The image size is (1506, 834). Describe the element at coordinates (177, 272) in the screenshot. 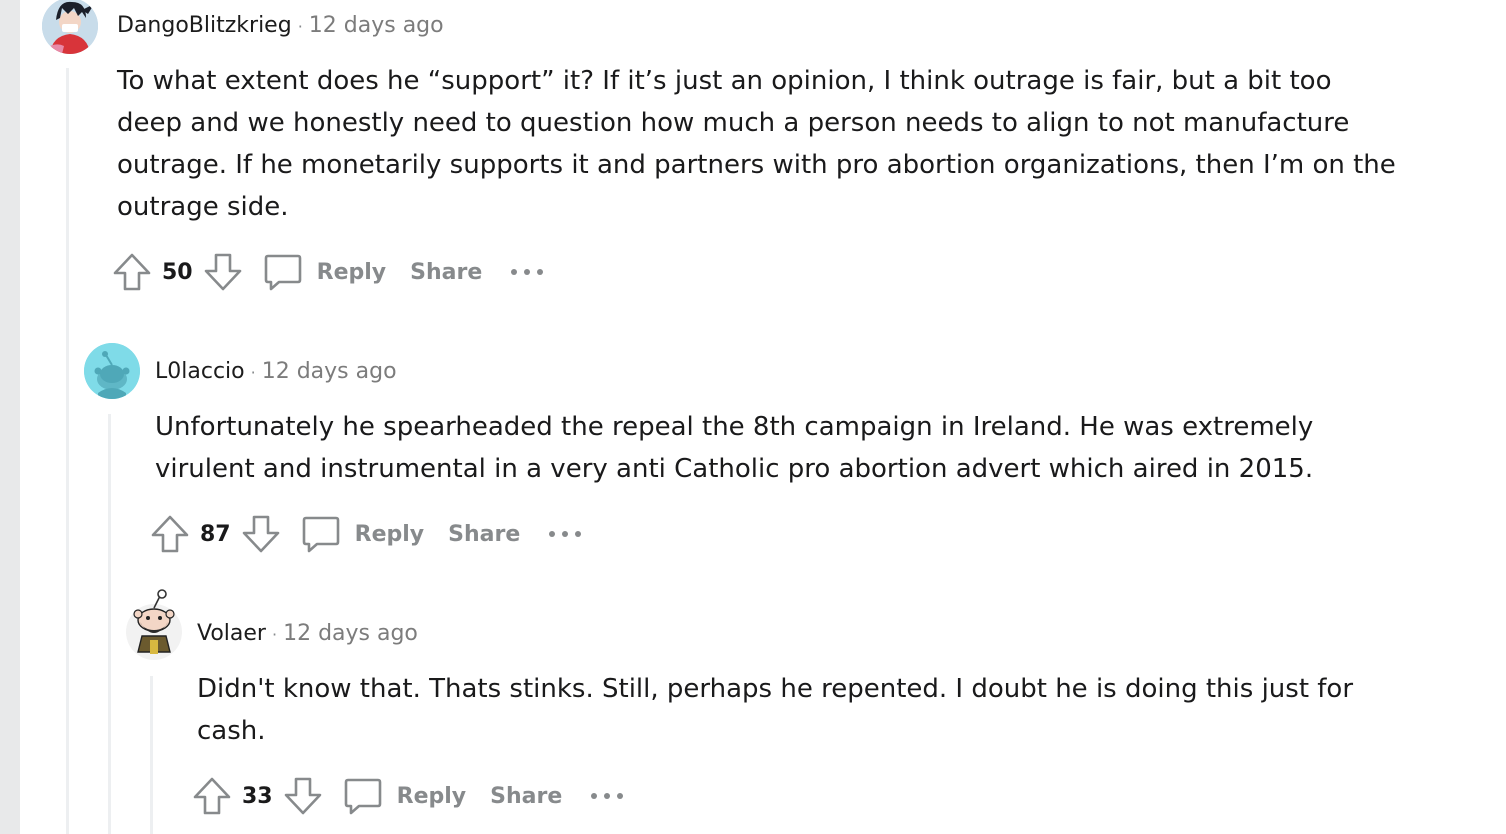

I see `vote-score: 50` at that location.